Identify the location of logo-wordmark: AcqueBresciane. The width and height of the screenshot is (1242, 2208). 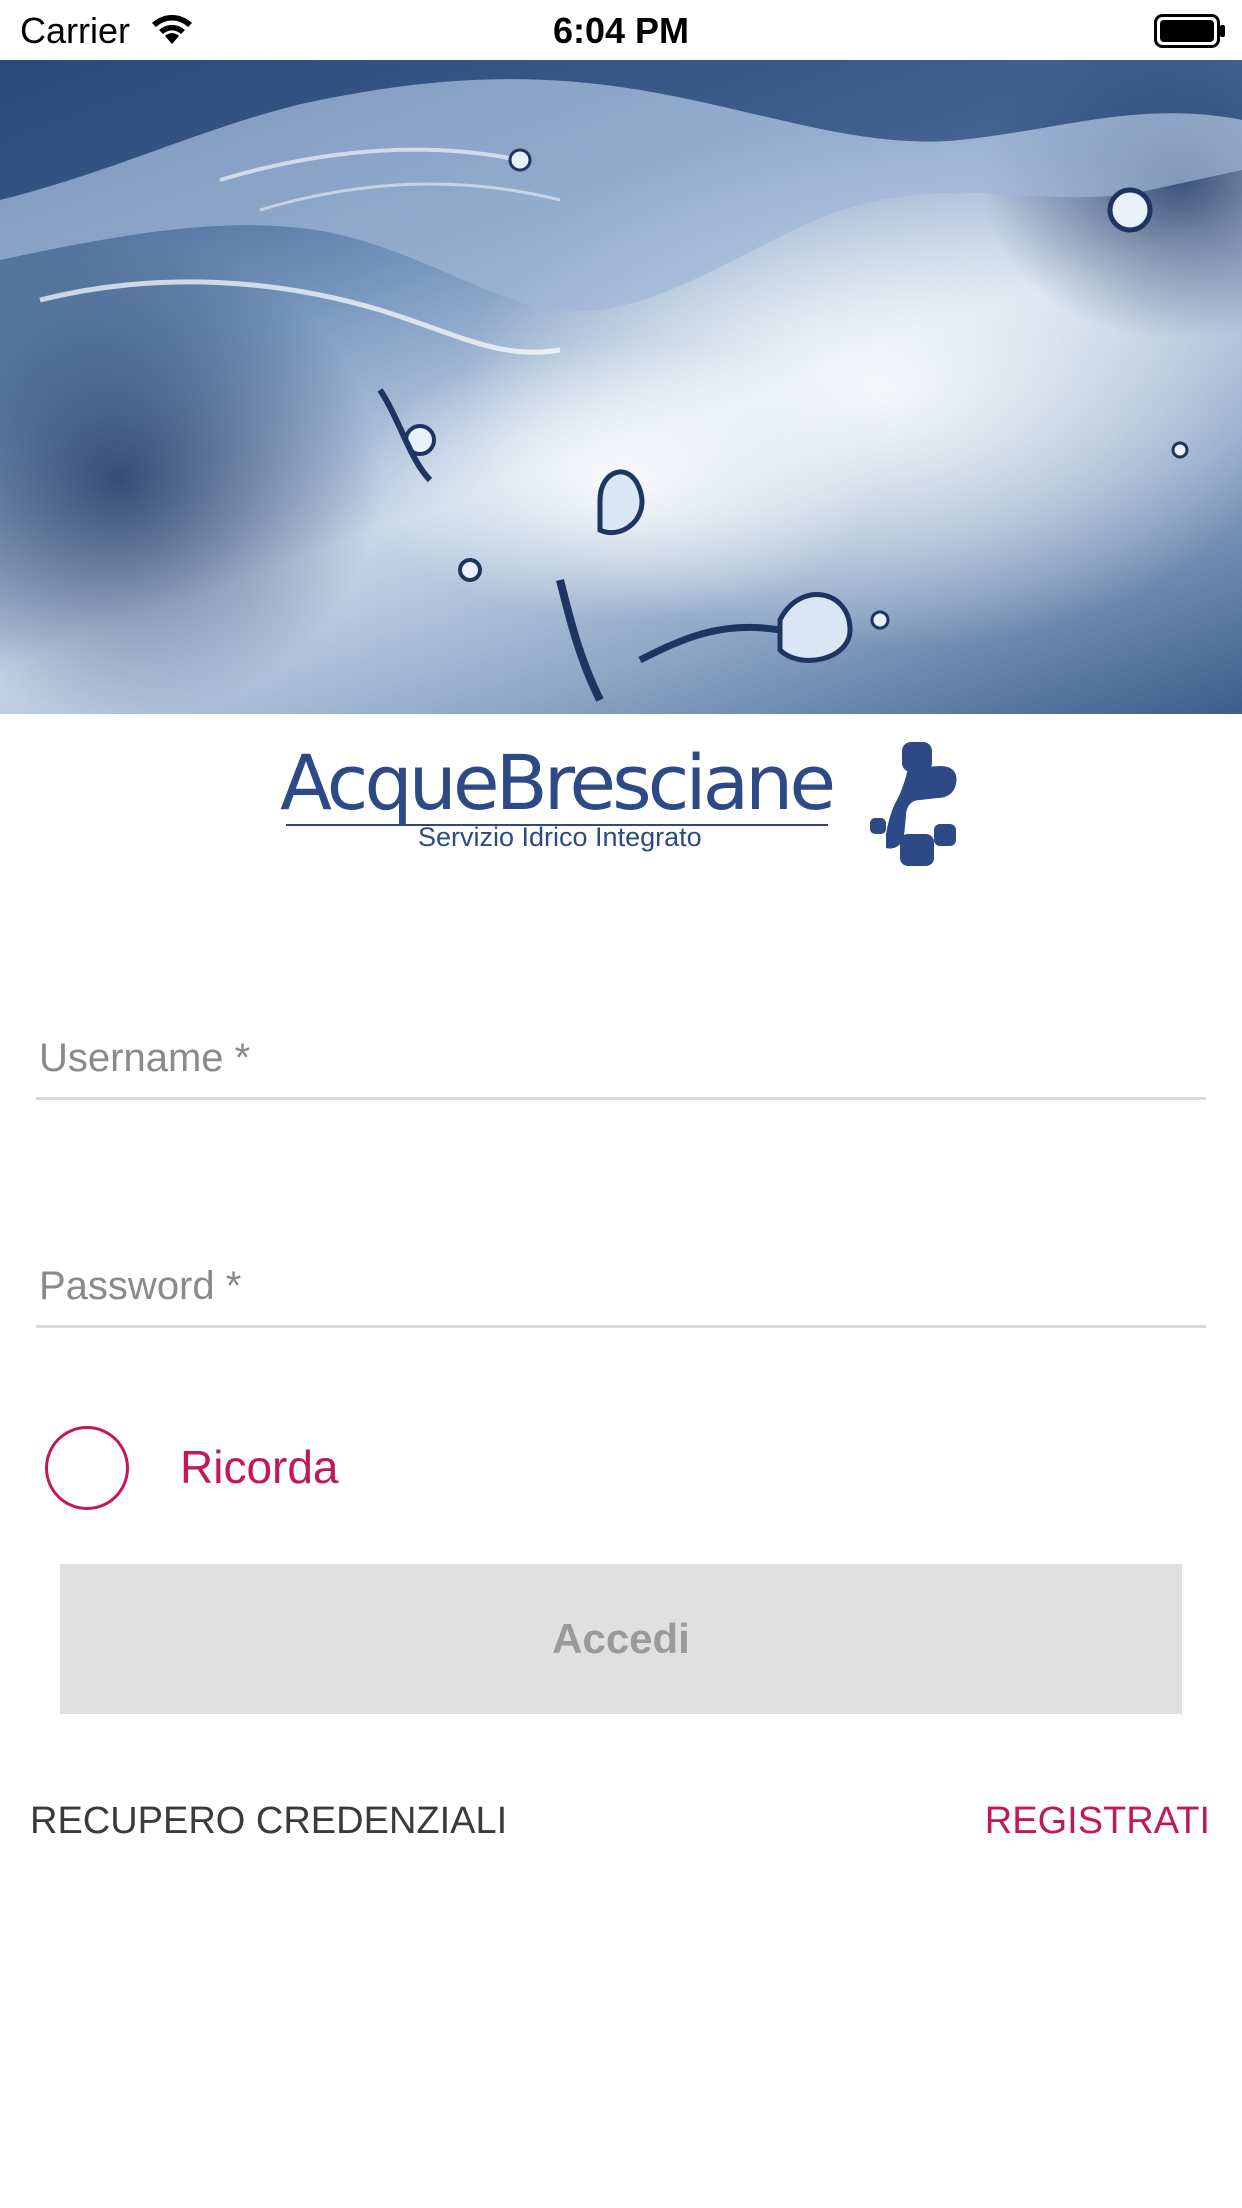
(558, 782).